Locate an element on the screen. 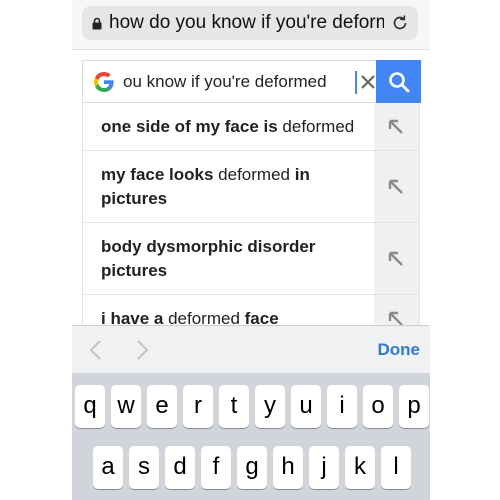 This screenshot has width=500, height=500. suggestion-item: my face looks deformed in pictures is located at coordinates (251, 187).